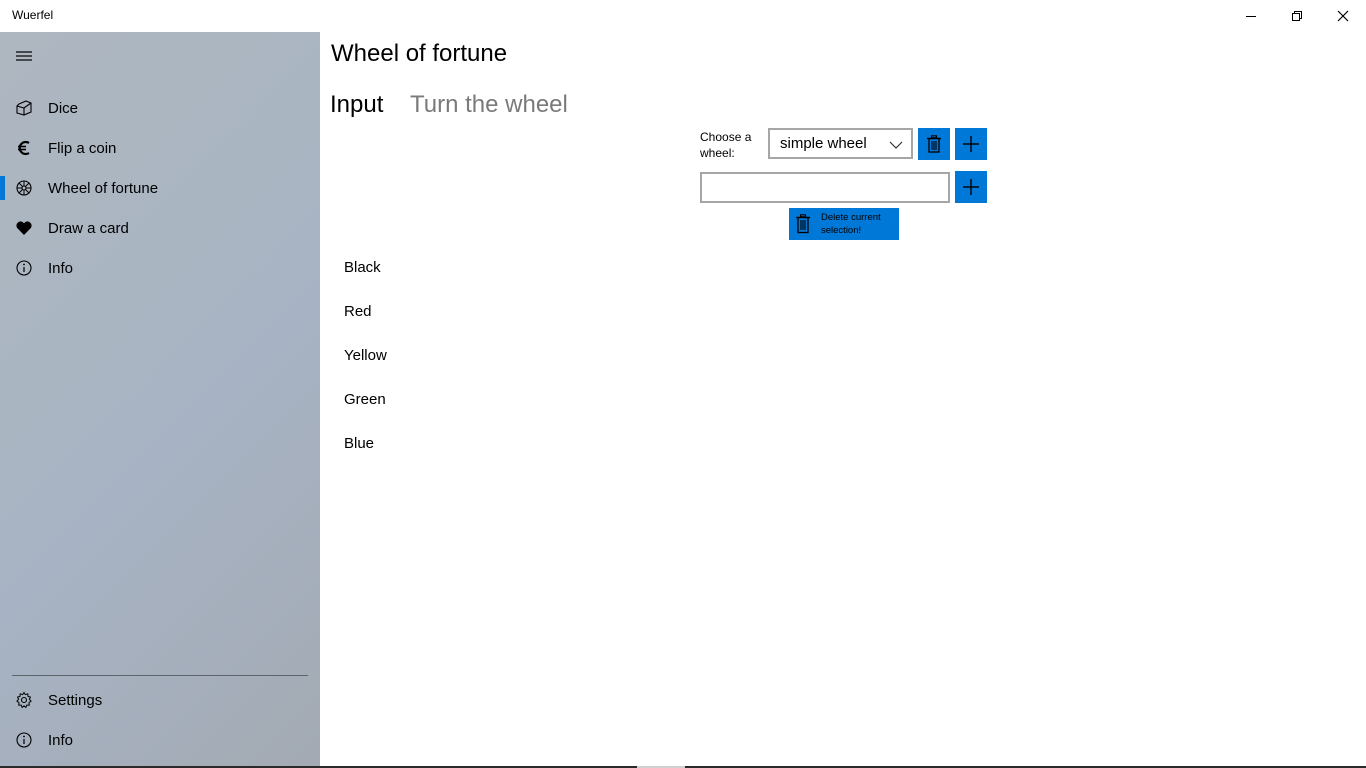 The width and height of the screenshot is (1366, 768). I want to click on close-button, so click(1343, 16).